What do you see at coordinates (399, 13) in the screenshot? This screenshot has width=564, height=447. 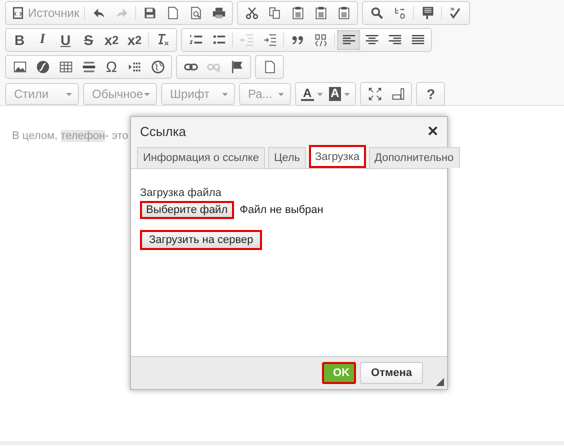 I see `replace-icon` at bounding box center [399, 13].